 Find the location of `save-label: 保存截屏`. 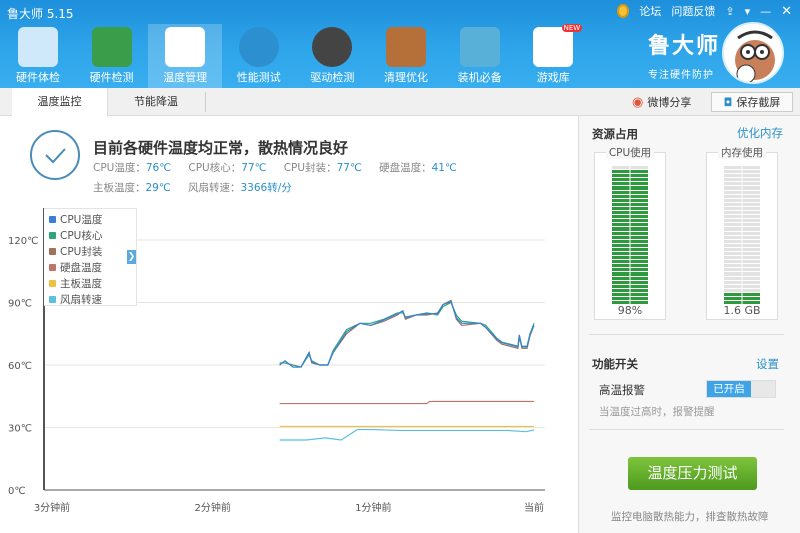

save-label: 保存截屏 is located at coordinates (758, 102).